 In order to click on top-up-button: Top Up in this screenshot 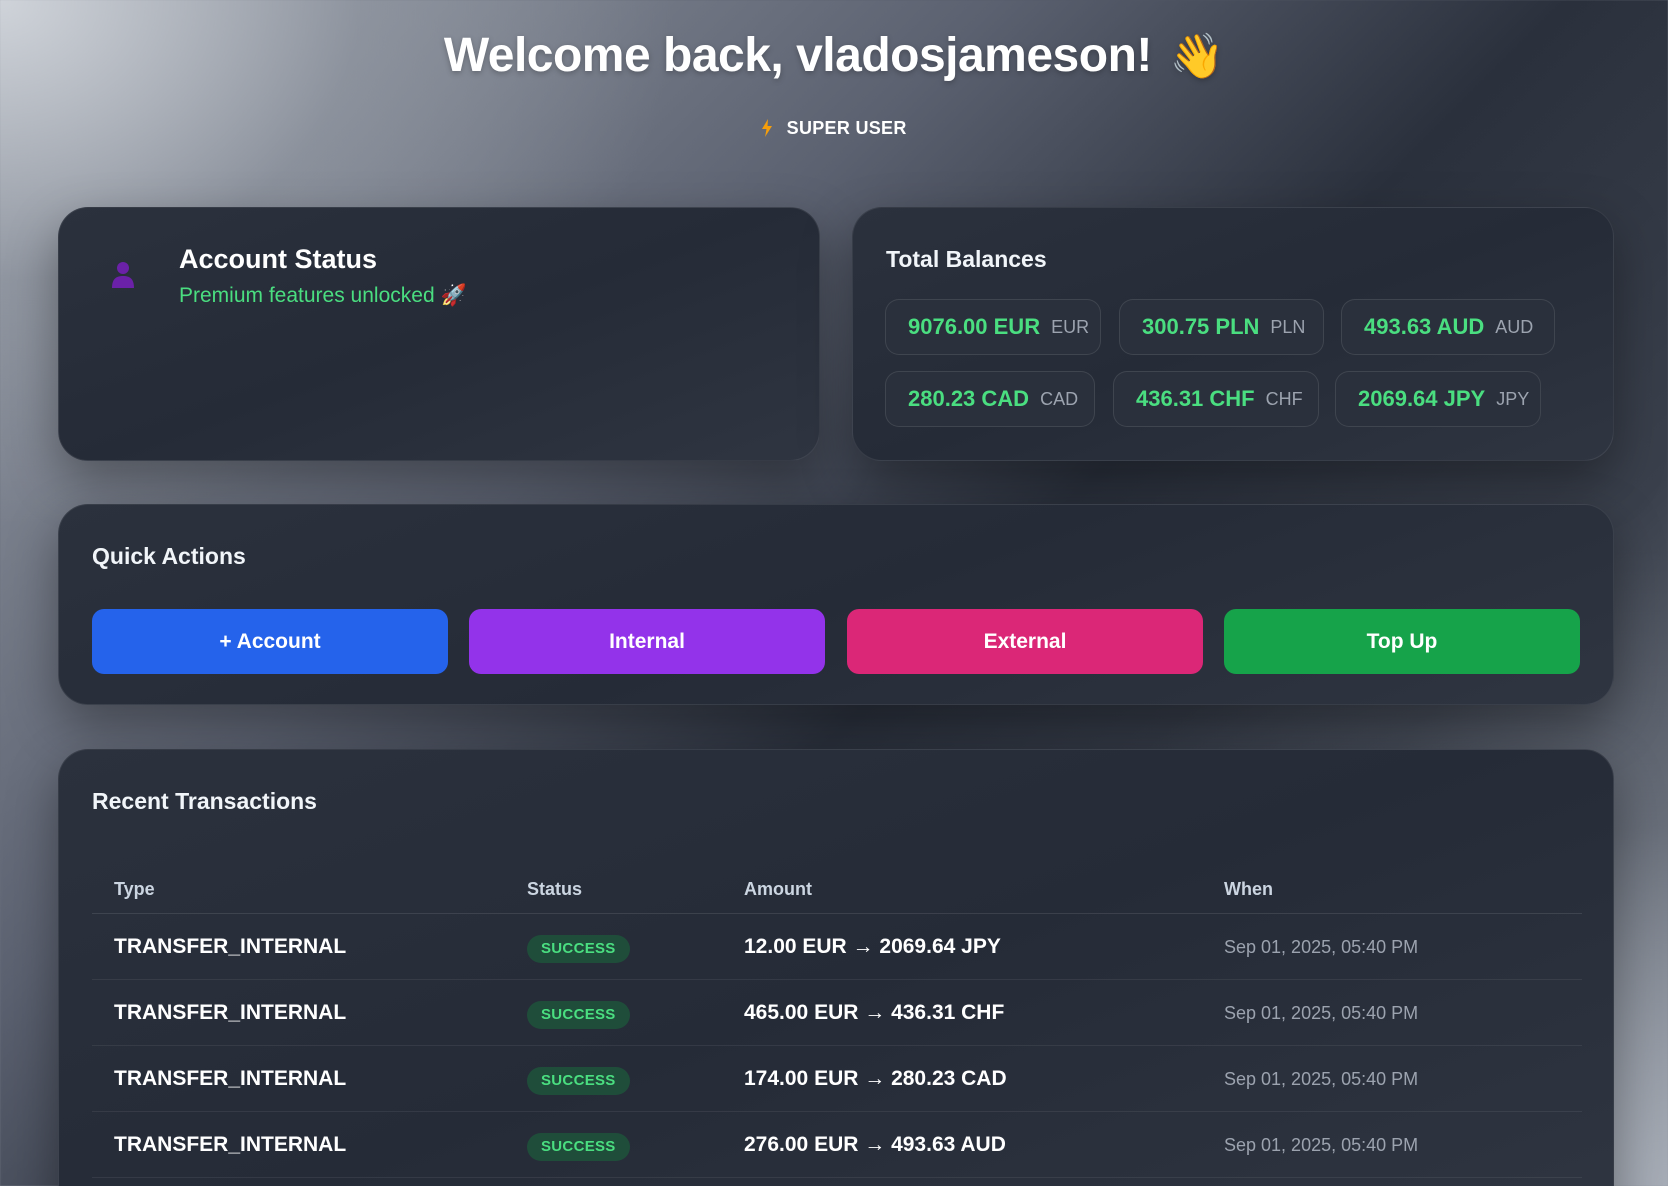, I will do `click(1402, 641)`.